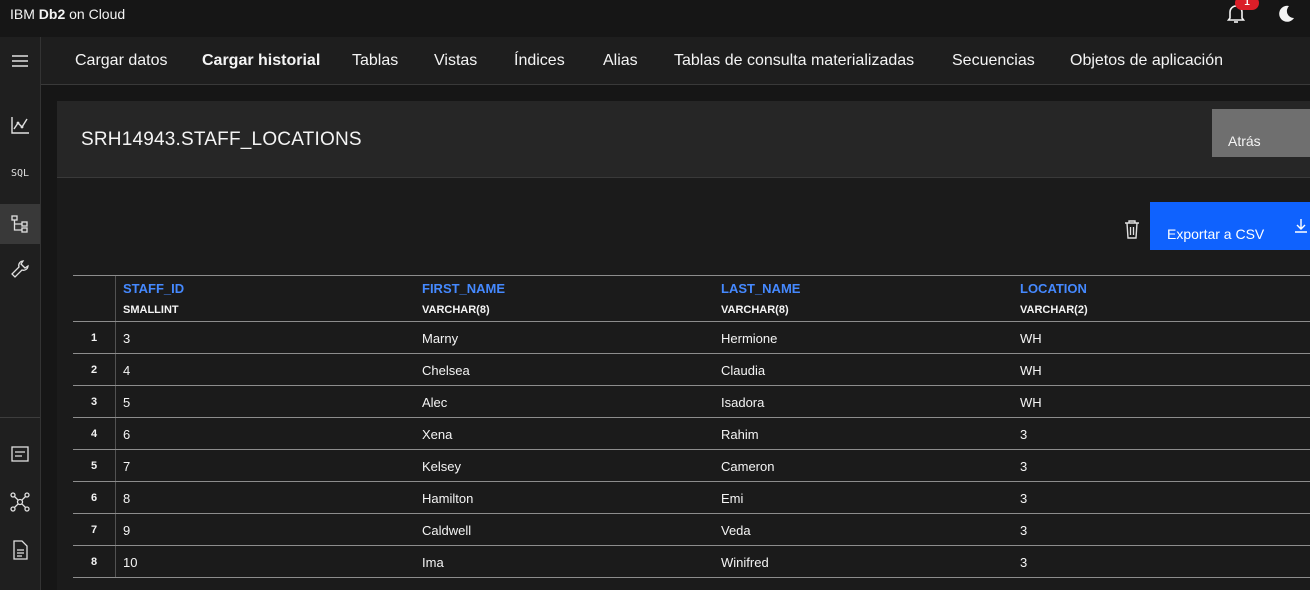 This screenshot has height=590, width=1310. Describe the element at coordinates (442, 466) in the screenshot. I see `cell-first-name: Kelsey` at that location.